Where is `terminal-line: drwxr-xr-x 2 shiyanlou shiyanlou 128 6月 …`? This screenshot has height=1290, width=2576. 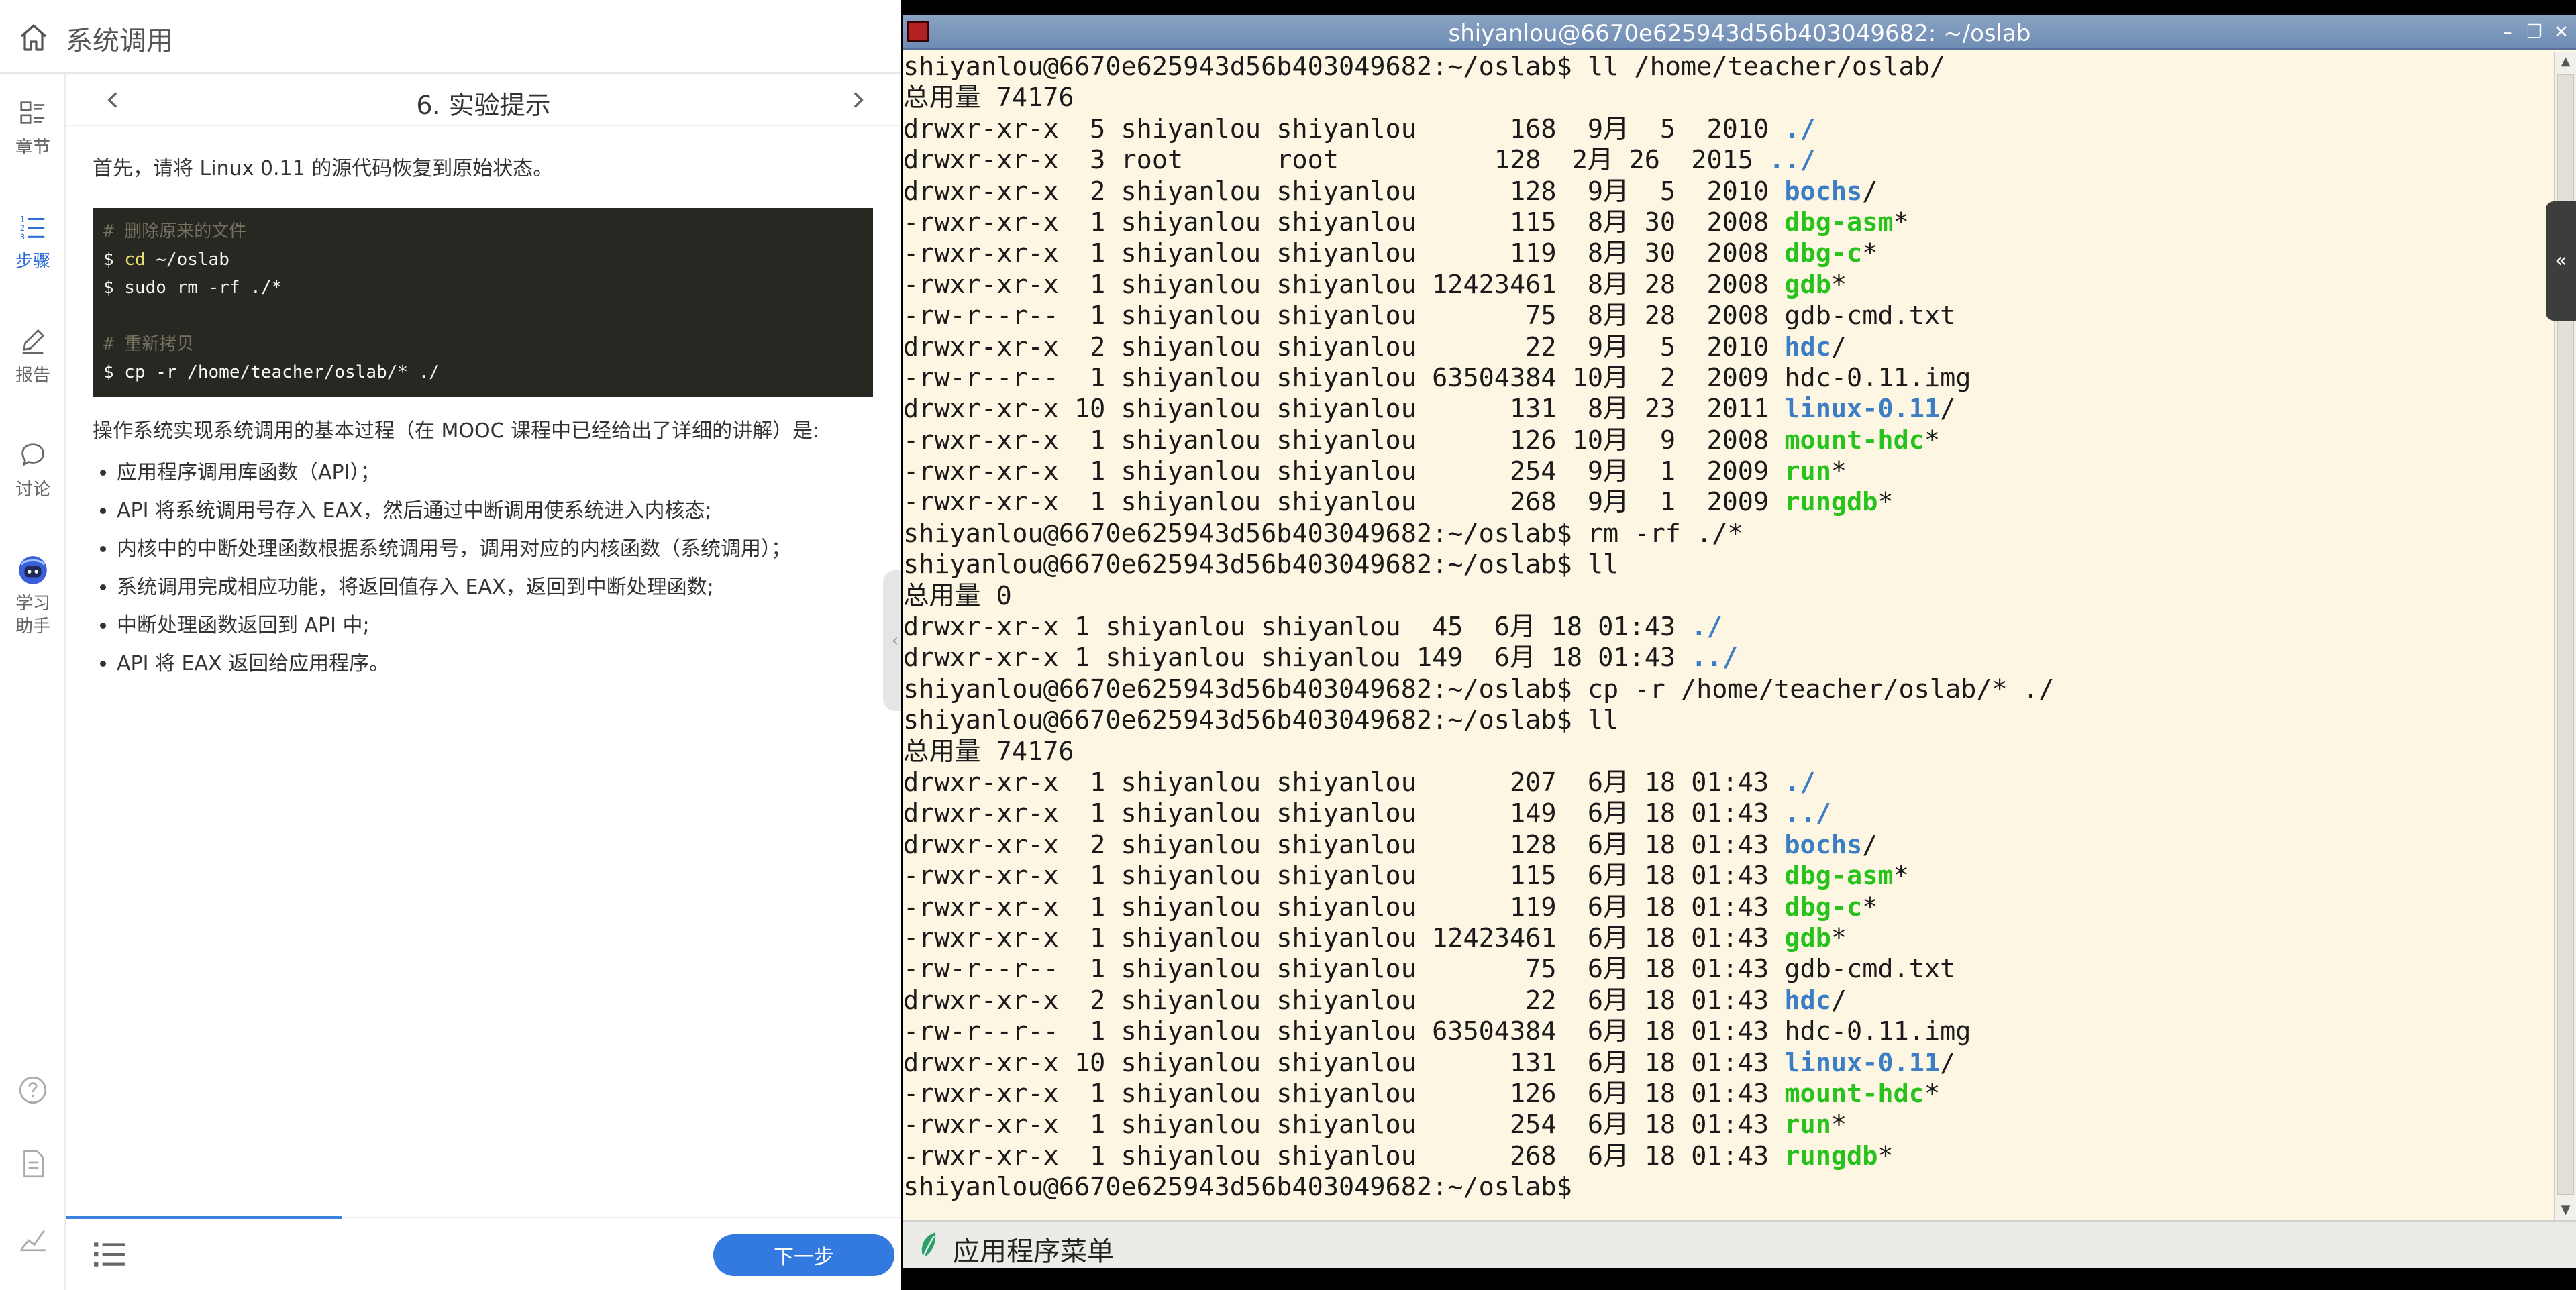 terminal-line: drwxr-xr-x 2 shiyanlou shiyanlou 128 6月 … is located at coordinates (1728, 845).